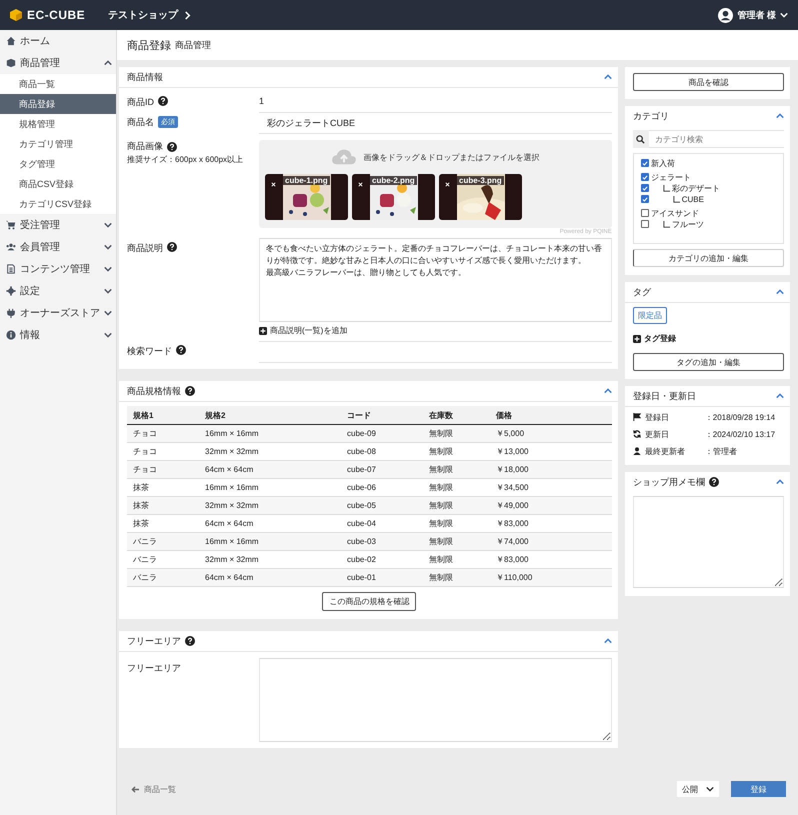  I want to click on page-title: 商品登録, so click(149, 45).